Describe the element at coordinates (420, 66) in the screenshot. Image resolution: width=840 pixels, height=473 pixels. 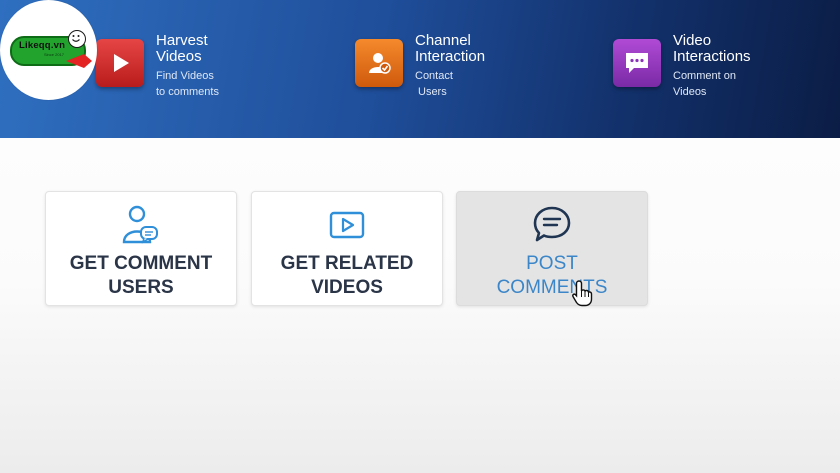
I see `feature-channel-interaction: Channel Interaction Contact Users` at that location.